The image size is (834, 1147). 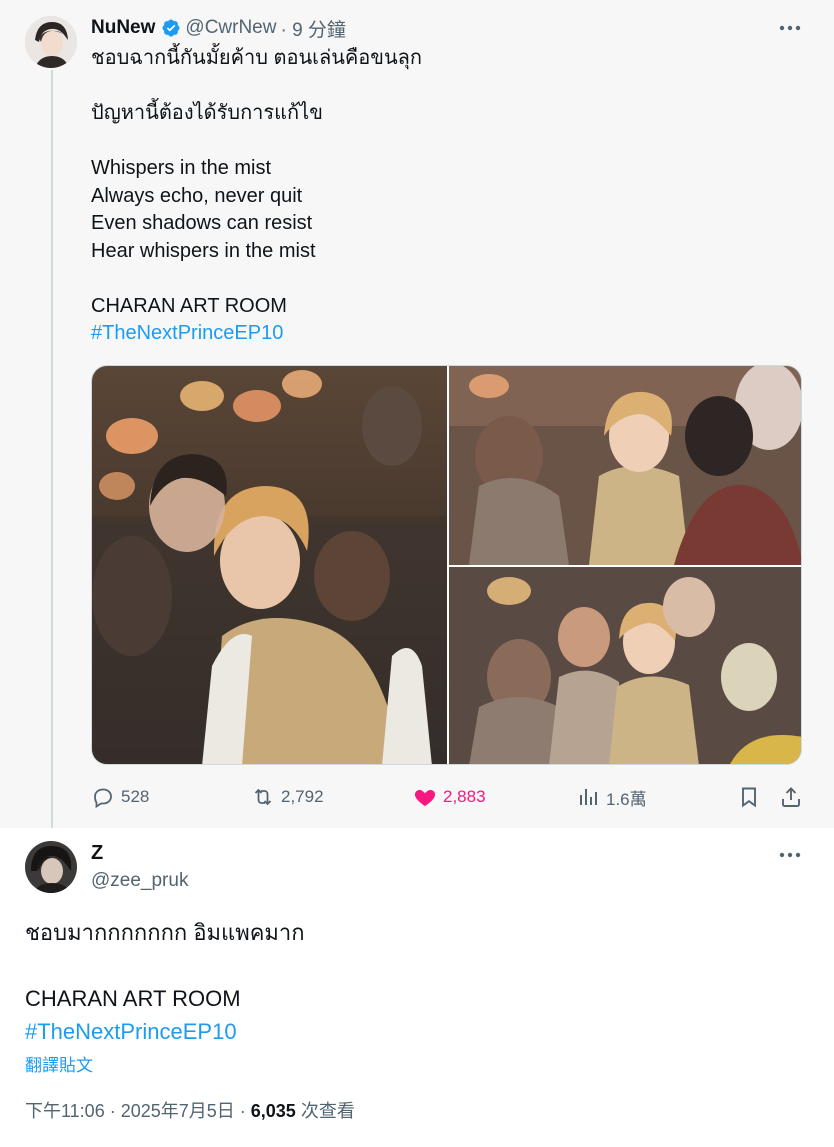 I want to click on parent-tweet-action-bar: 528 2,792 2,883 1.6萬, so click(x=446, y=797).